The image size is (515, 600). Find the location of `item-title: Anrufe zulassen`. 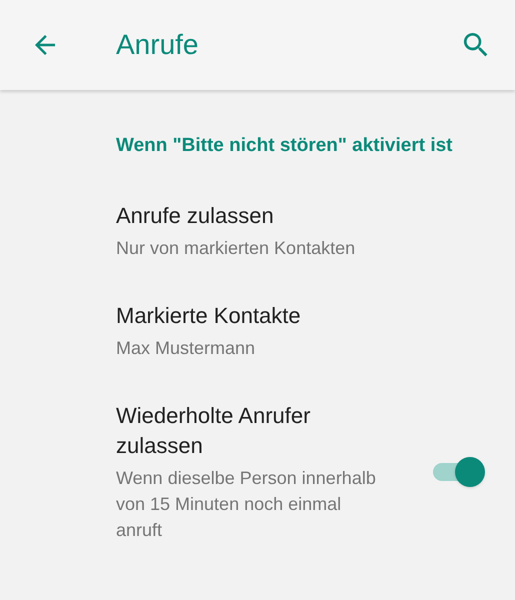

item-title: Anrufe zulassen is located at coordinates (195, 216).